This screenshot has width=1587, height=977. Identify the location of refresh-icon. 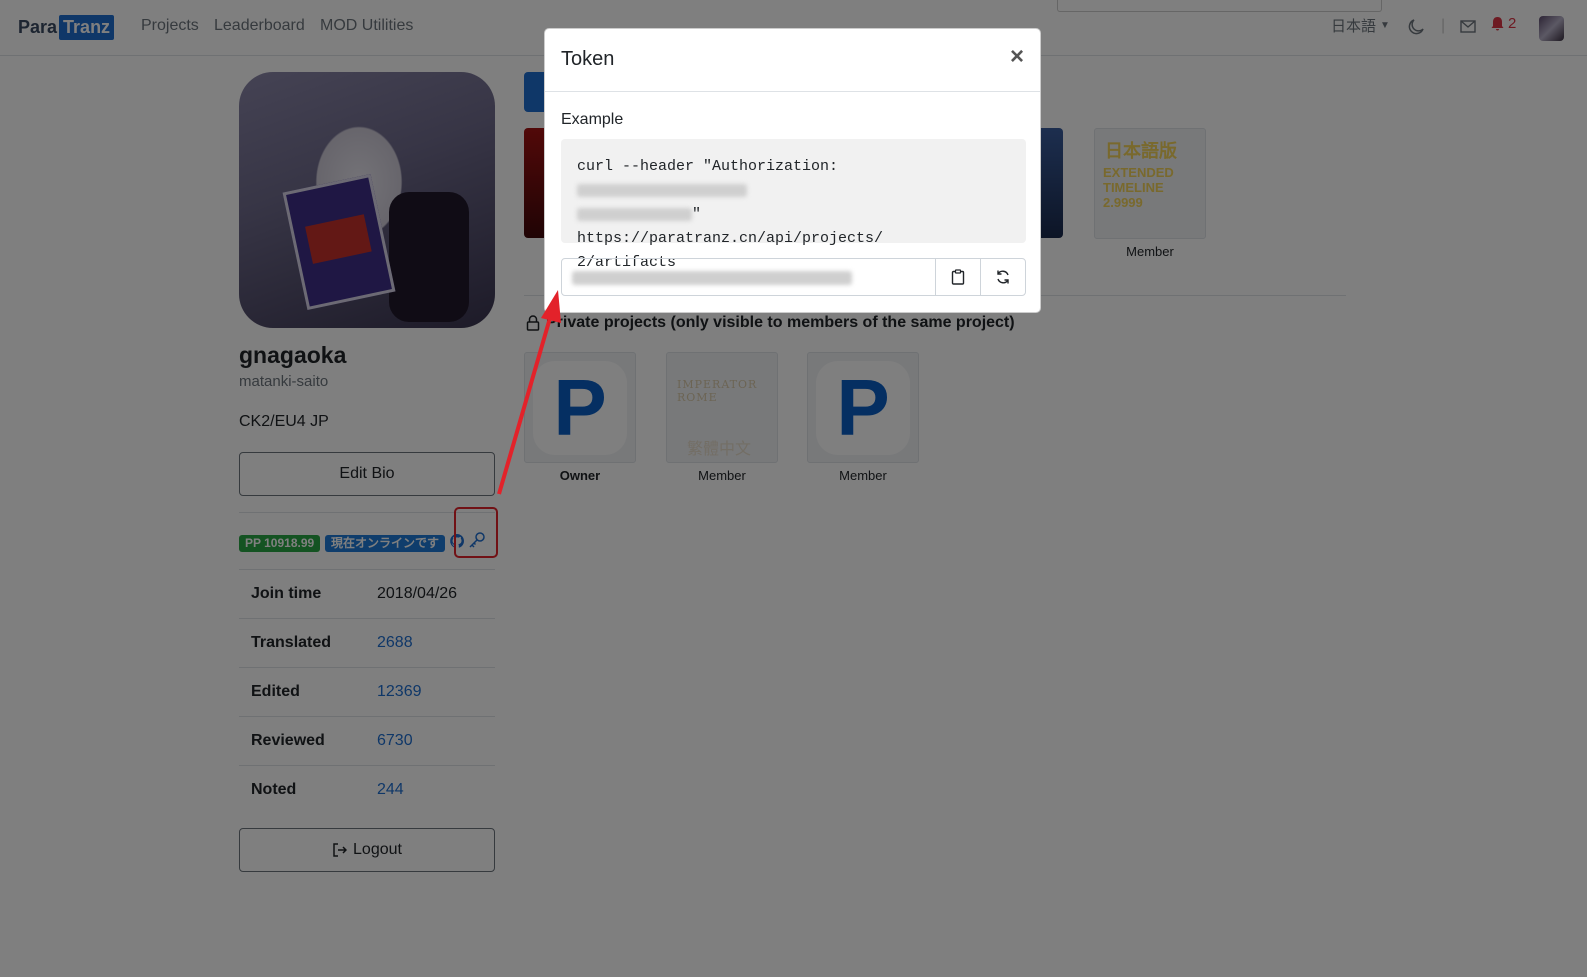
(1003, 277).